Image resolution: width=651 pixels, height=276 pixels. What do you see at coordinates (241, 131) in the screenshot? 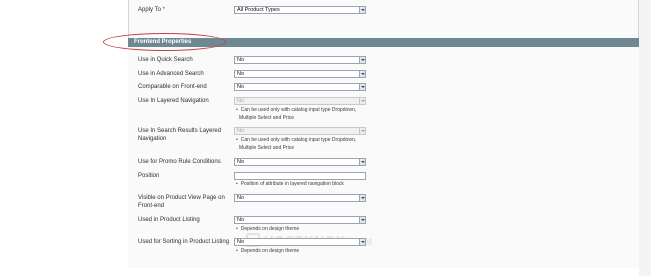
I see `search-layered-value: No` at bounding box center [241, 131].